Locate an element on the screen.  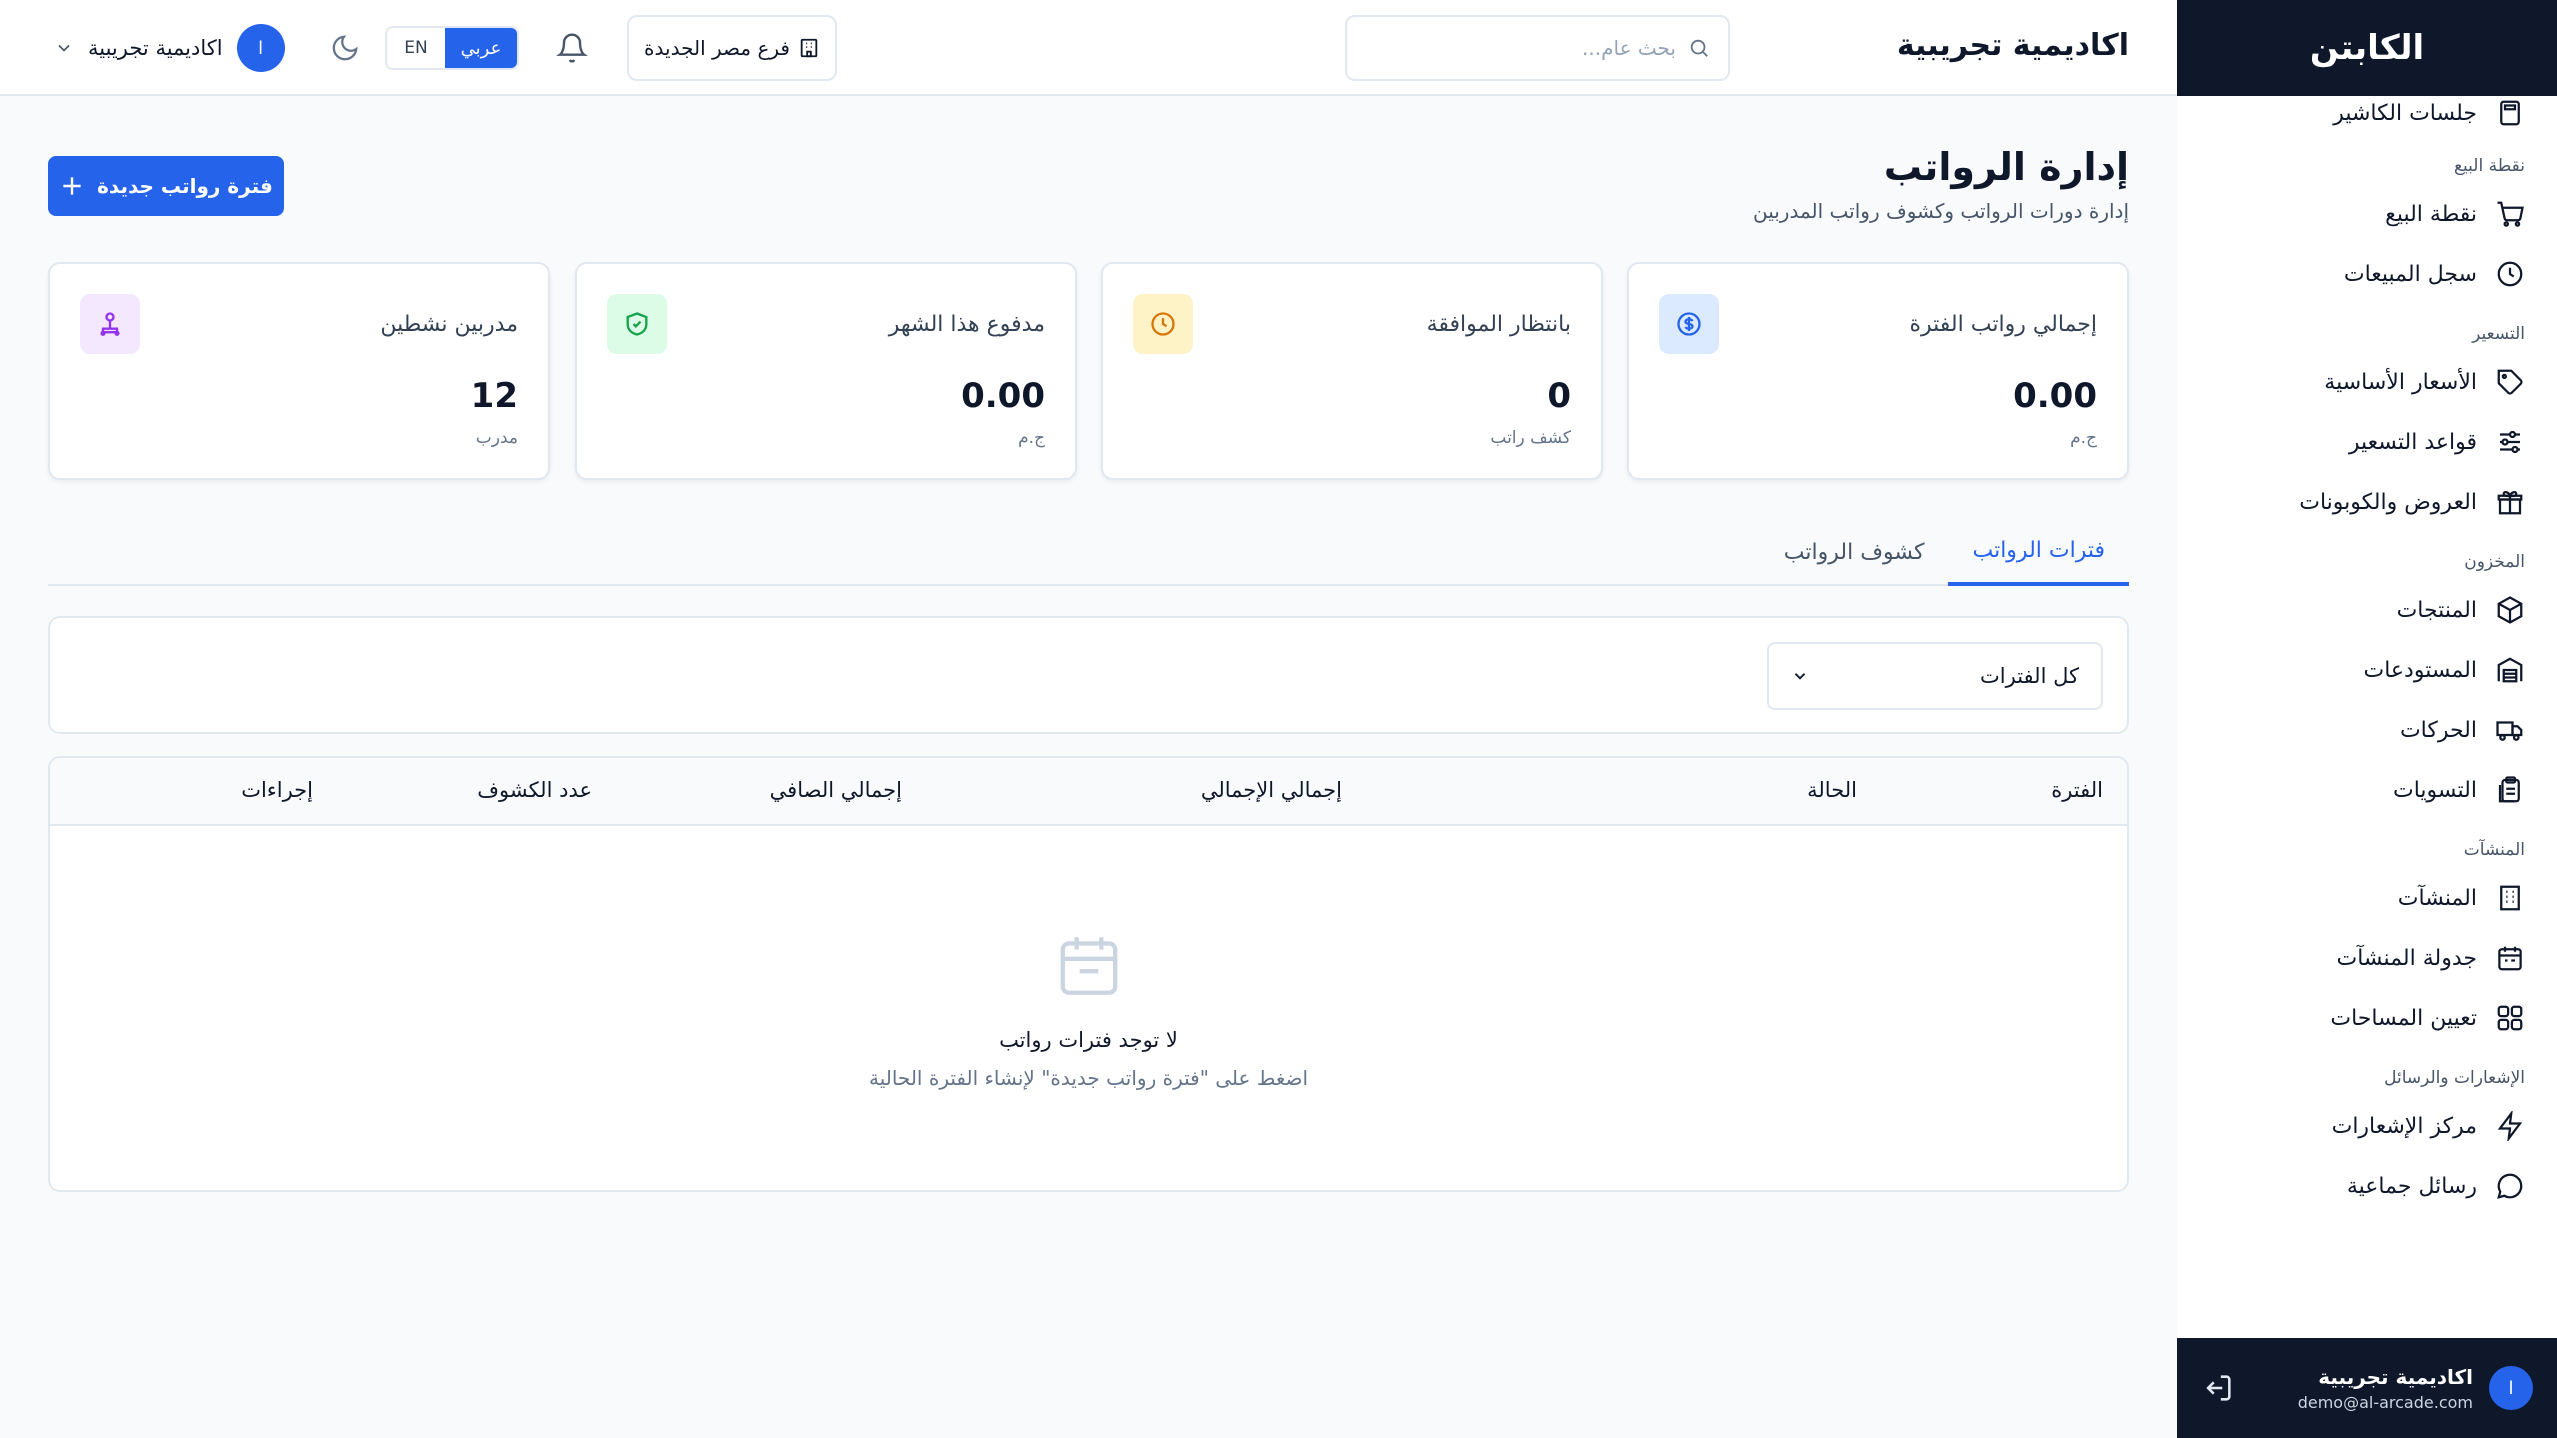
column-header-status: الحالة is located at coordinates (1832, 790).